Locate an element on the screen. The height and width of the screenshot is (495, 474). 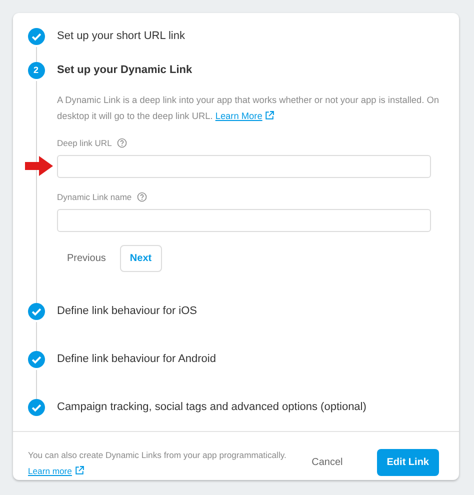
text-button: Cancel is located at coordinates (327, 462).